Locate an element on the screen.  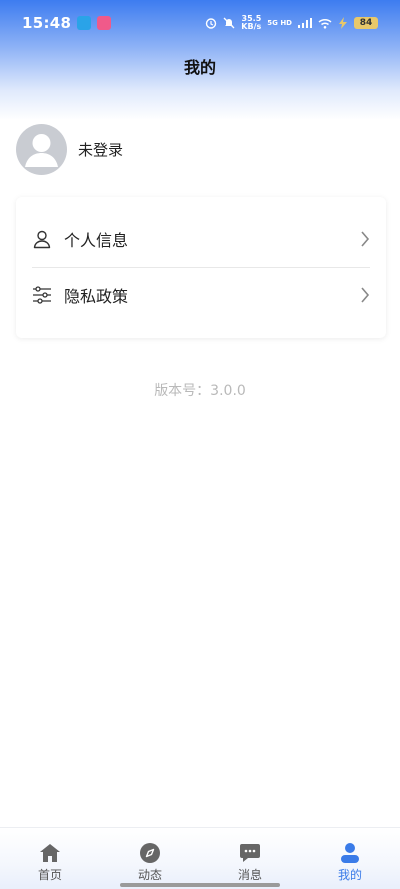
status-time: 15:48 is located at coordinates (47, 23).